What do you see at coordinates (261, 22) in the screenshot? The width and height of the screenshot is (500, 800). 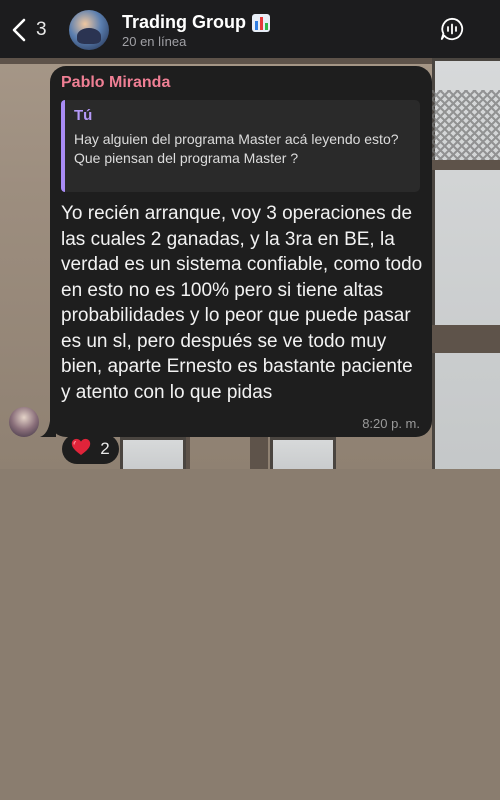 I see `bar-chart-icon` at bounding box center [261, 22].